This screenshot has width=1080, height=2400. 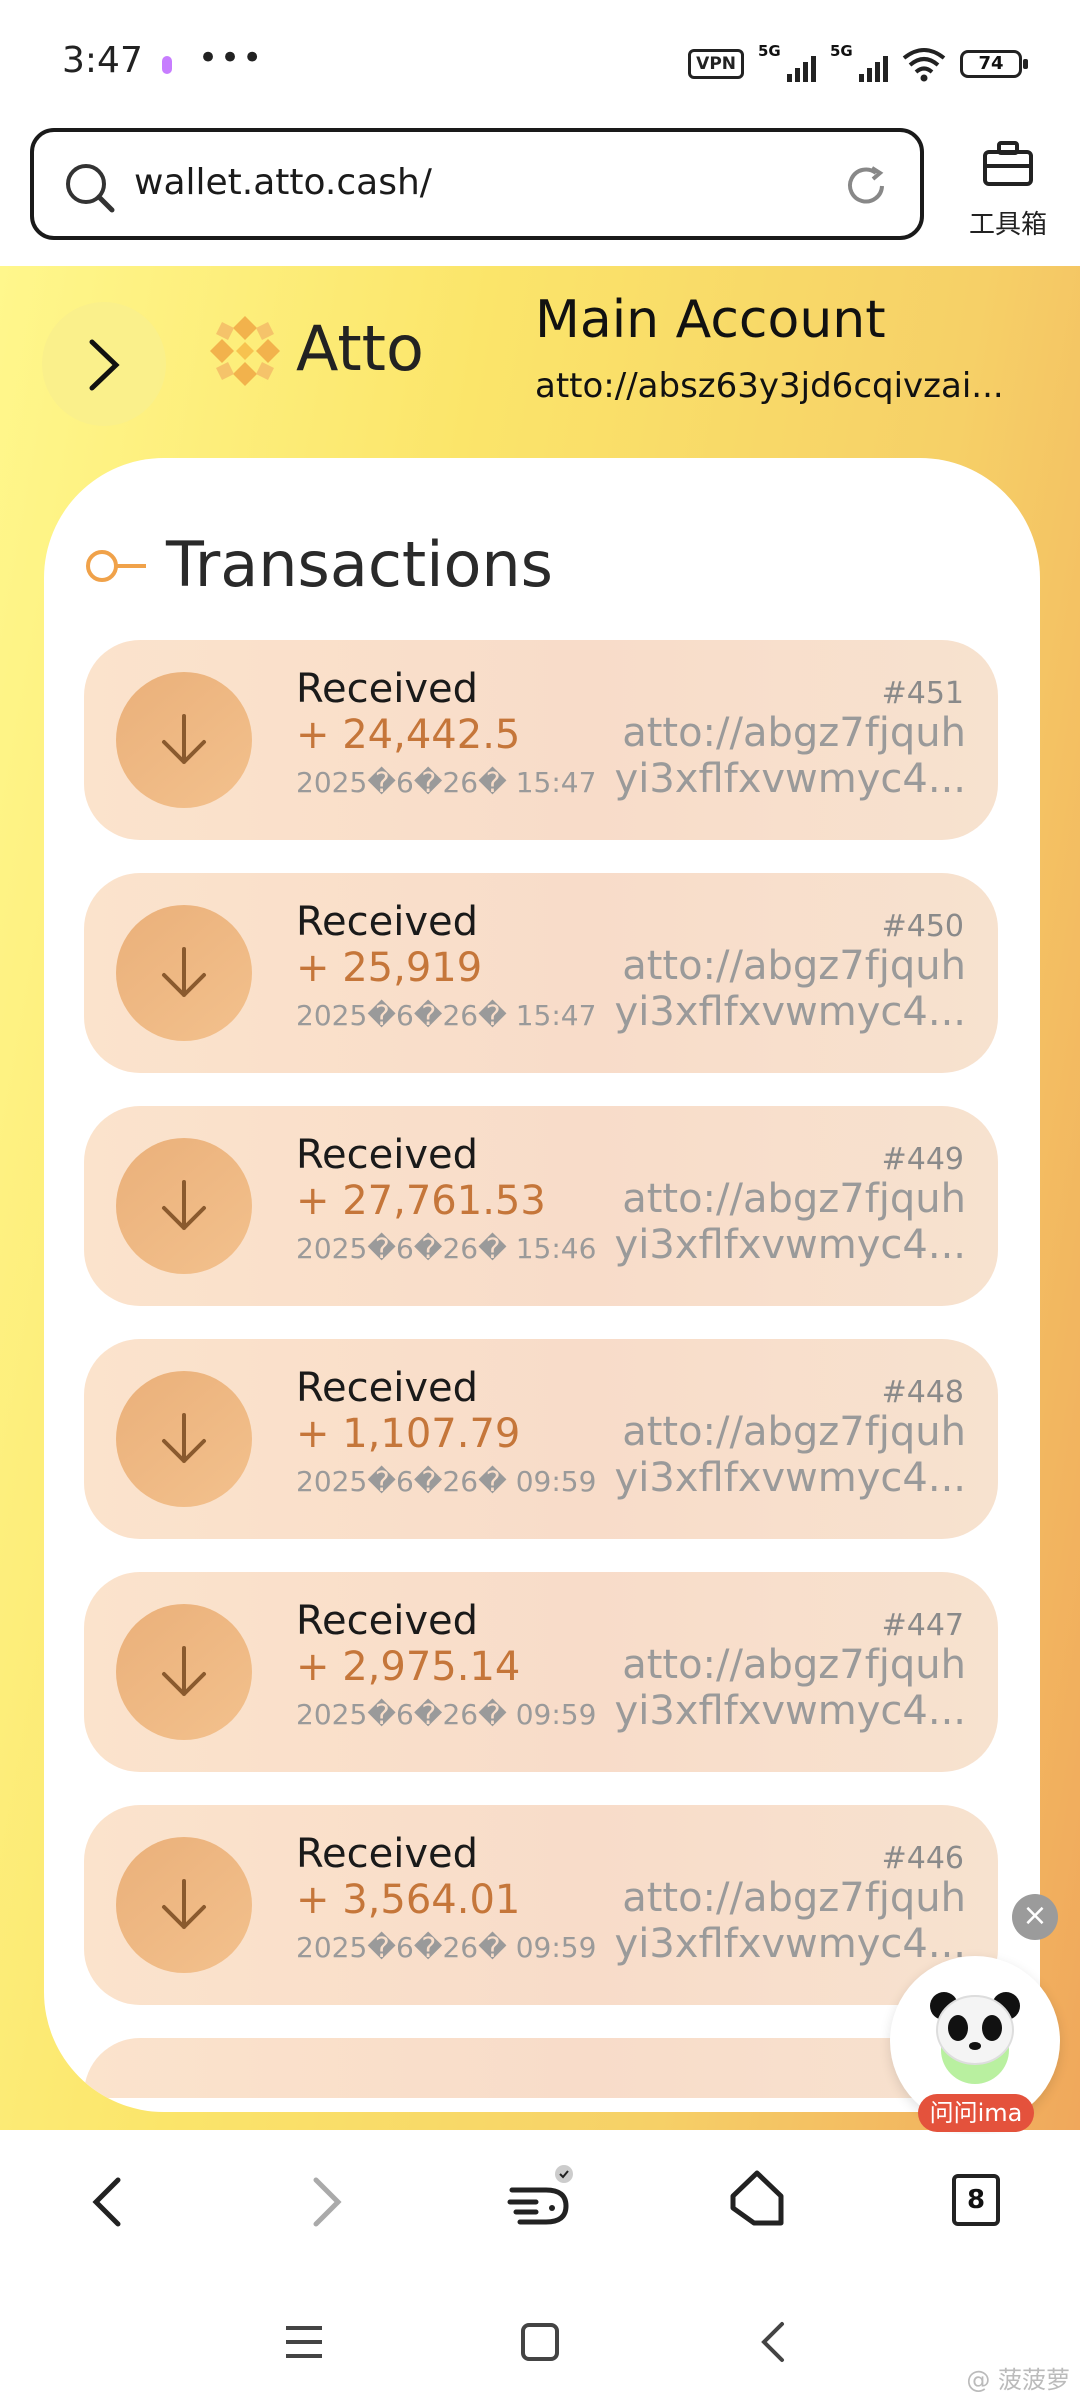 What do you see at coordinates (408, 1900) in the screenshot?
I see `transaction-amount: + 3,564.01` at bounding box center [408, 1900].